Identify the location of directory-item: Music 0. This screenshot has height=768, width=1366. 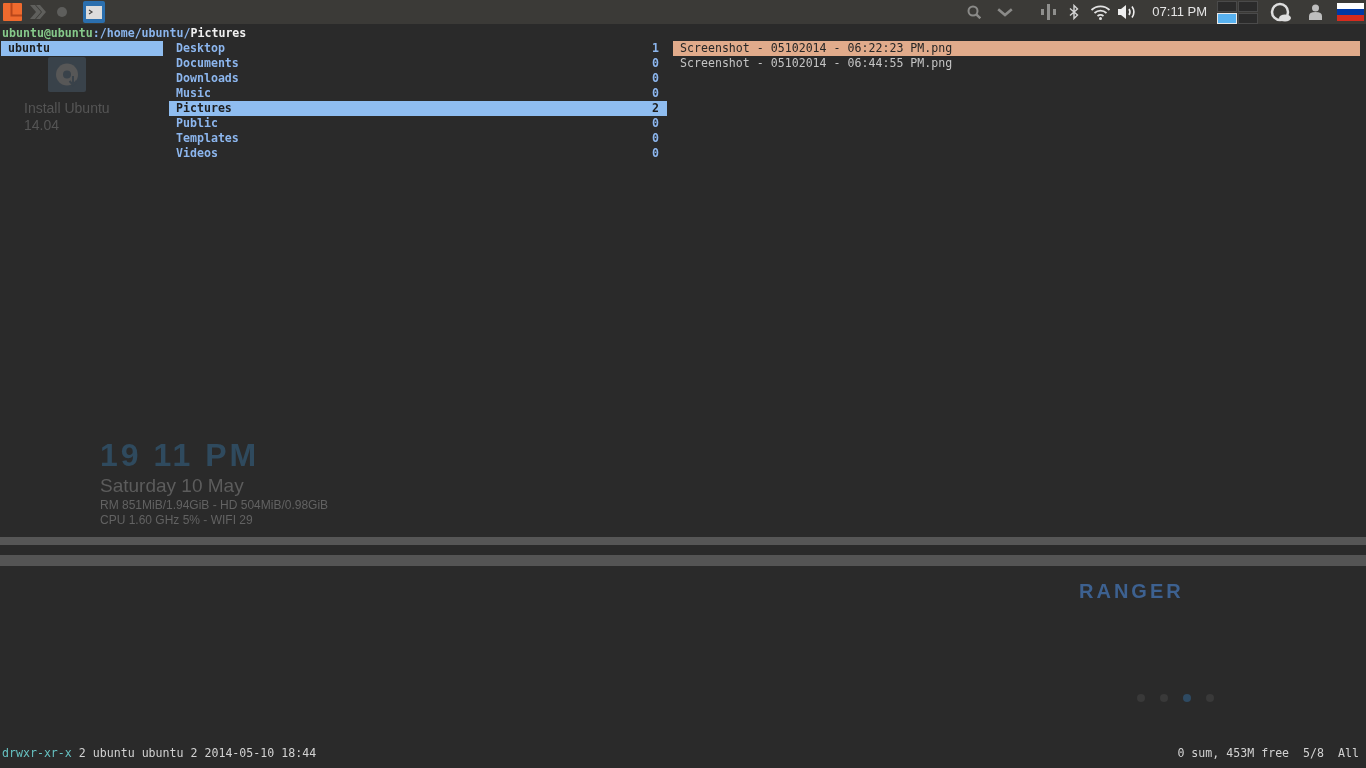
(418, 93).